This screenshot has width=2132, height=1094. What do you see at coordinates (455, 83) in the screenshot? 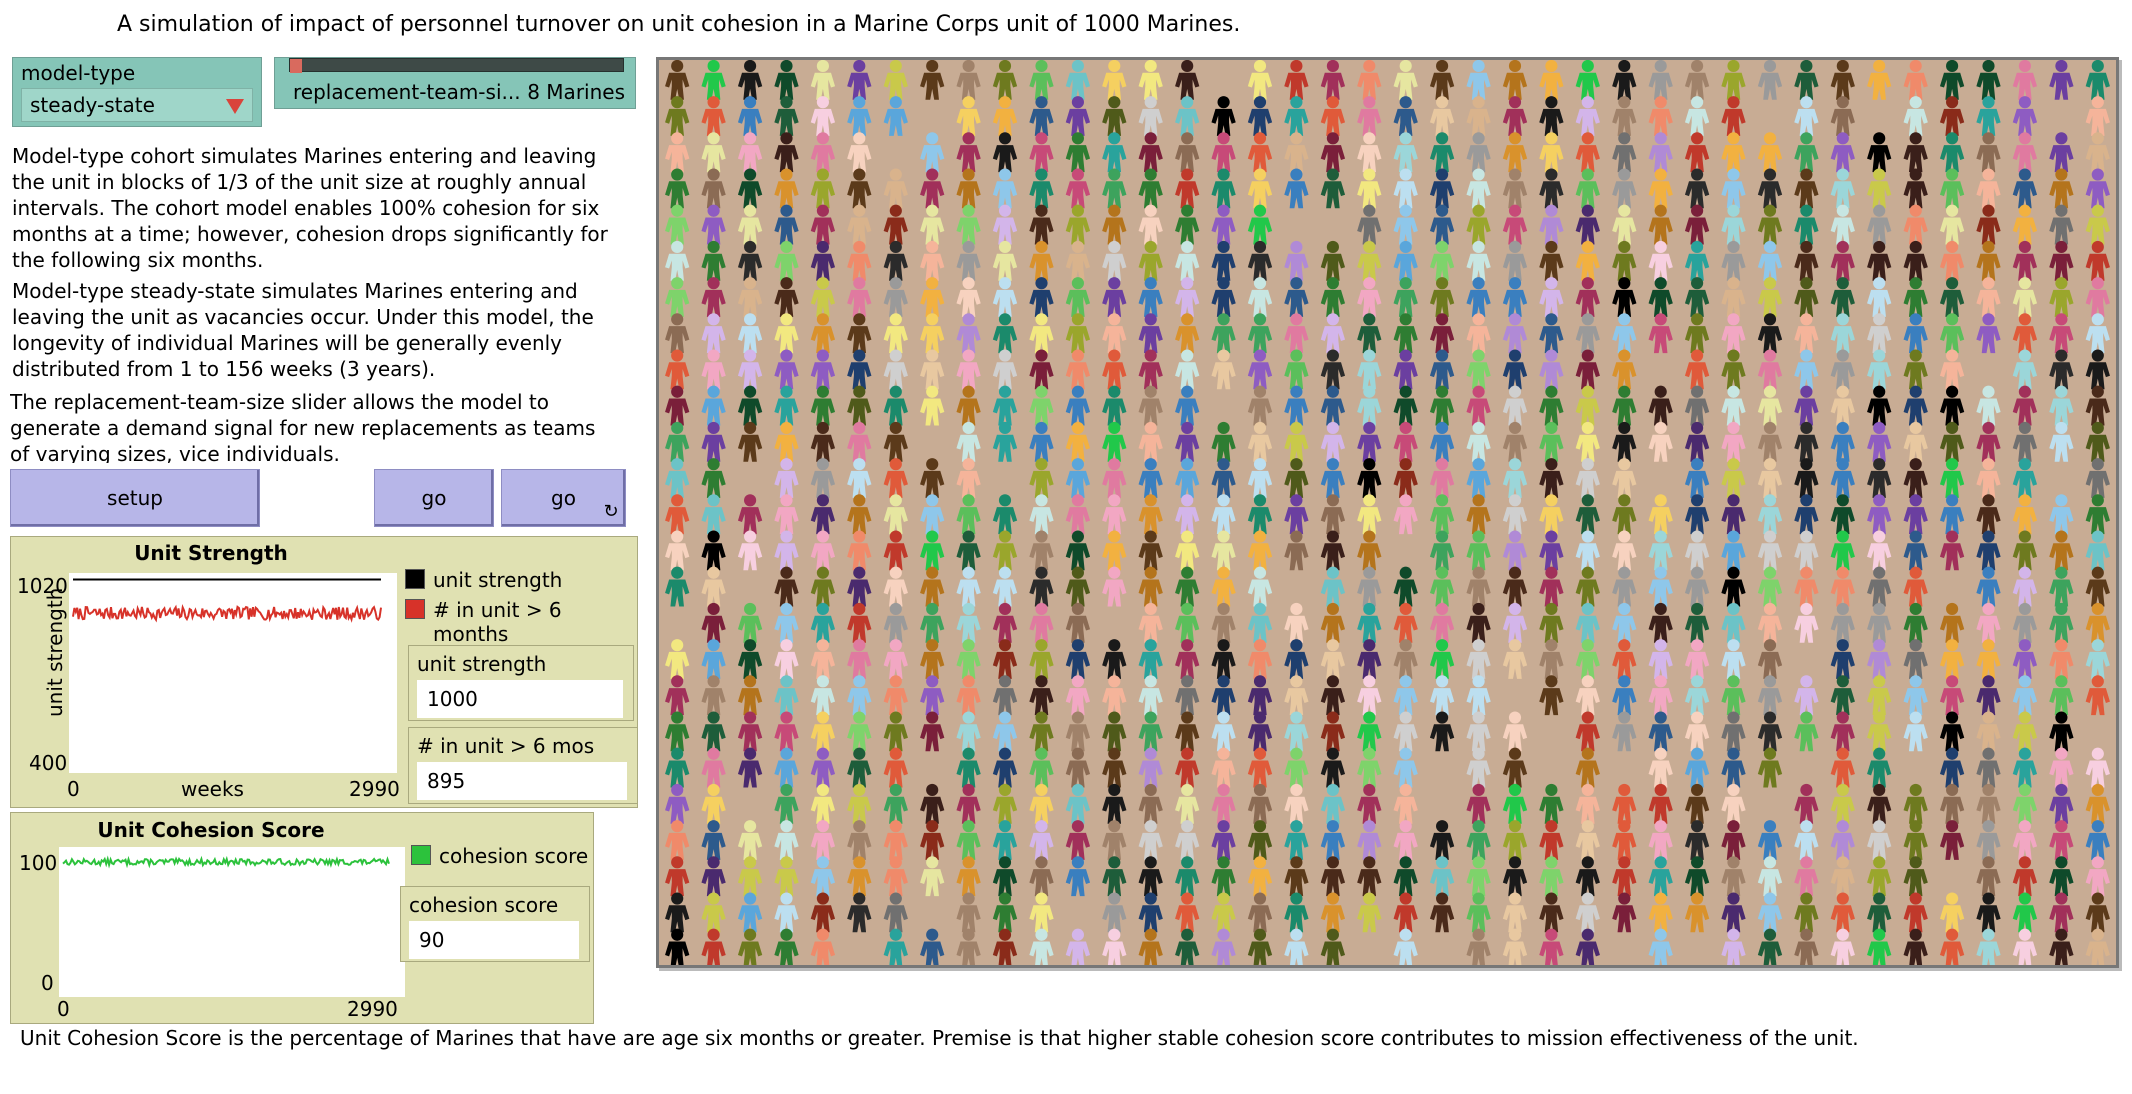
I see `replacement-team-size-slider: replacement-team-si... 8 Marines` at bounding box center [455, 83].